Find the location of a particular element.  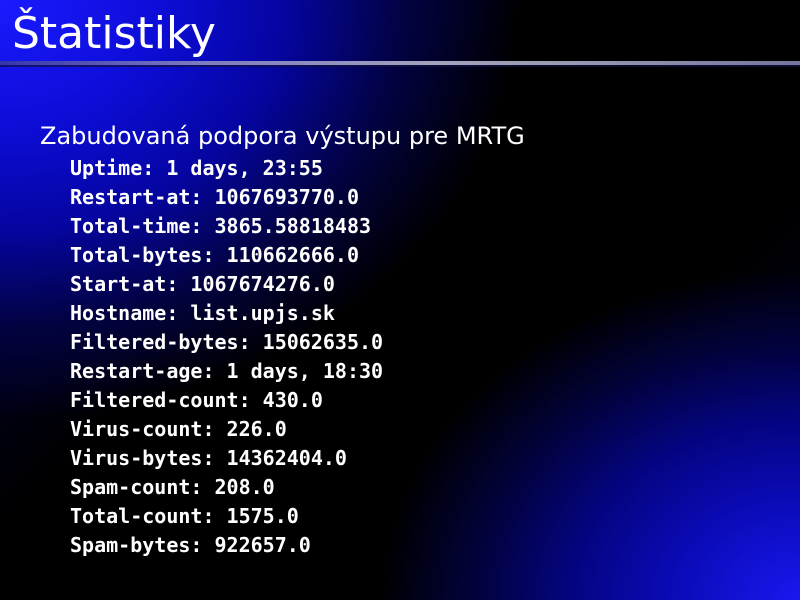

stat-item: Total-time: 3865.58818483 is located at coordinates (221, 226).